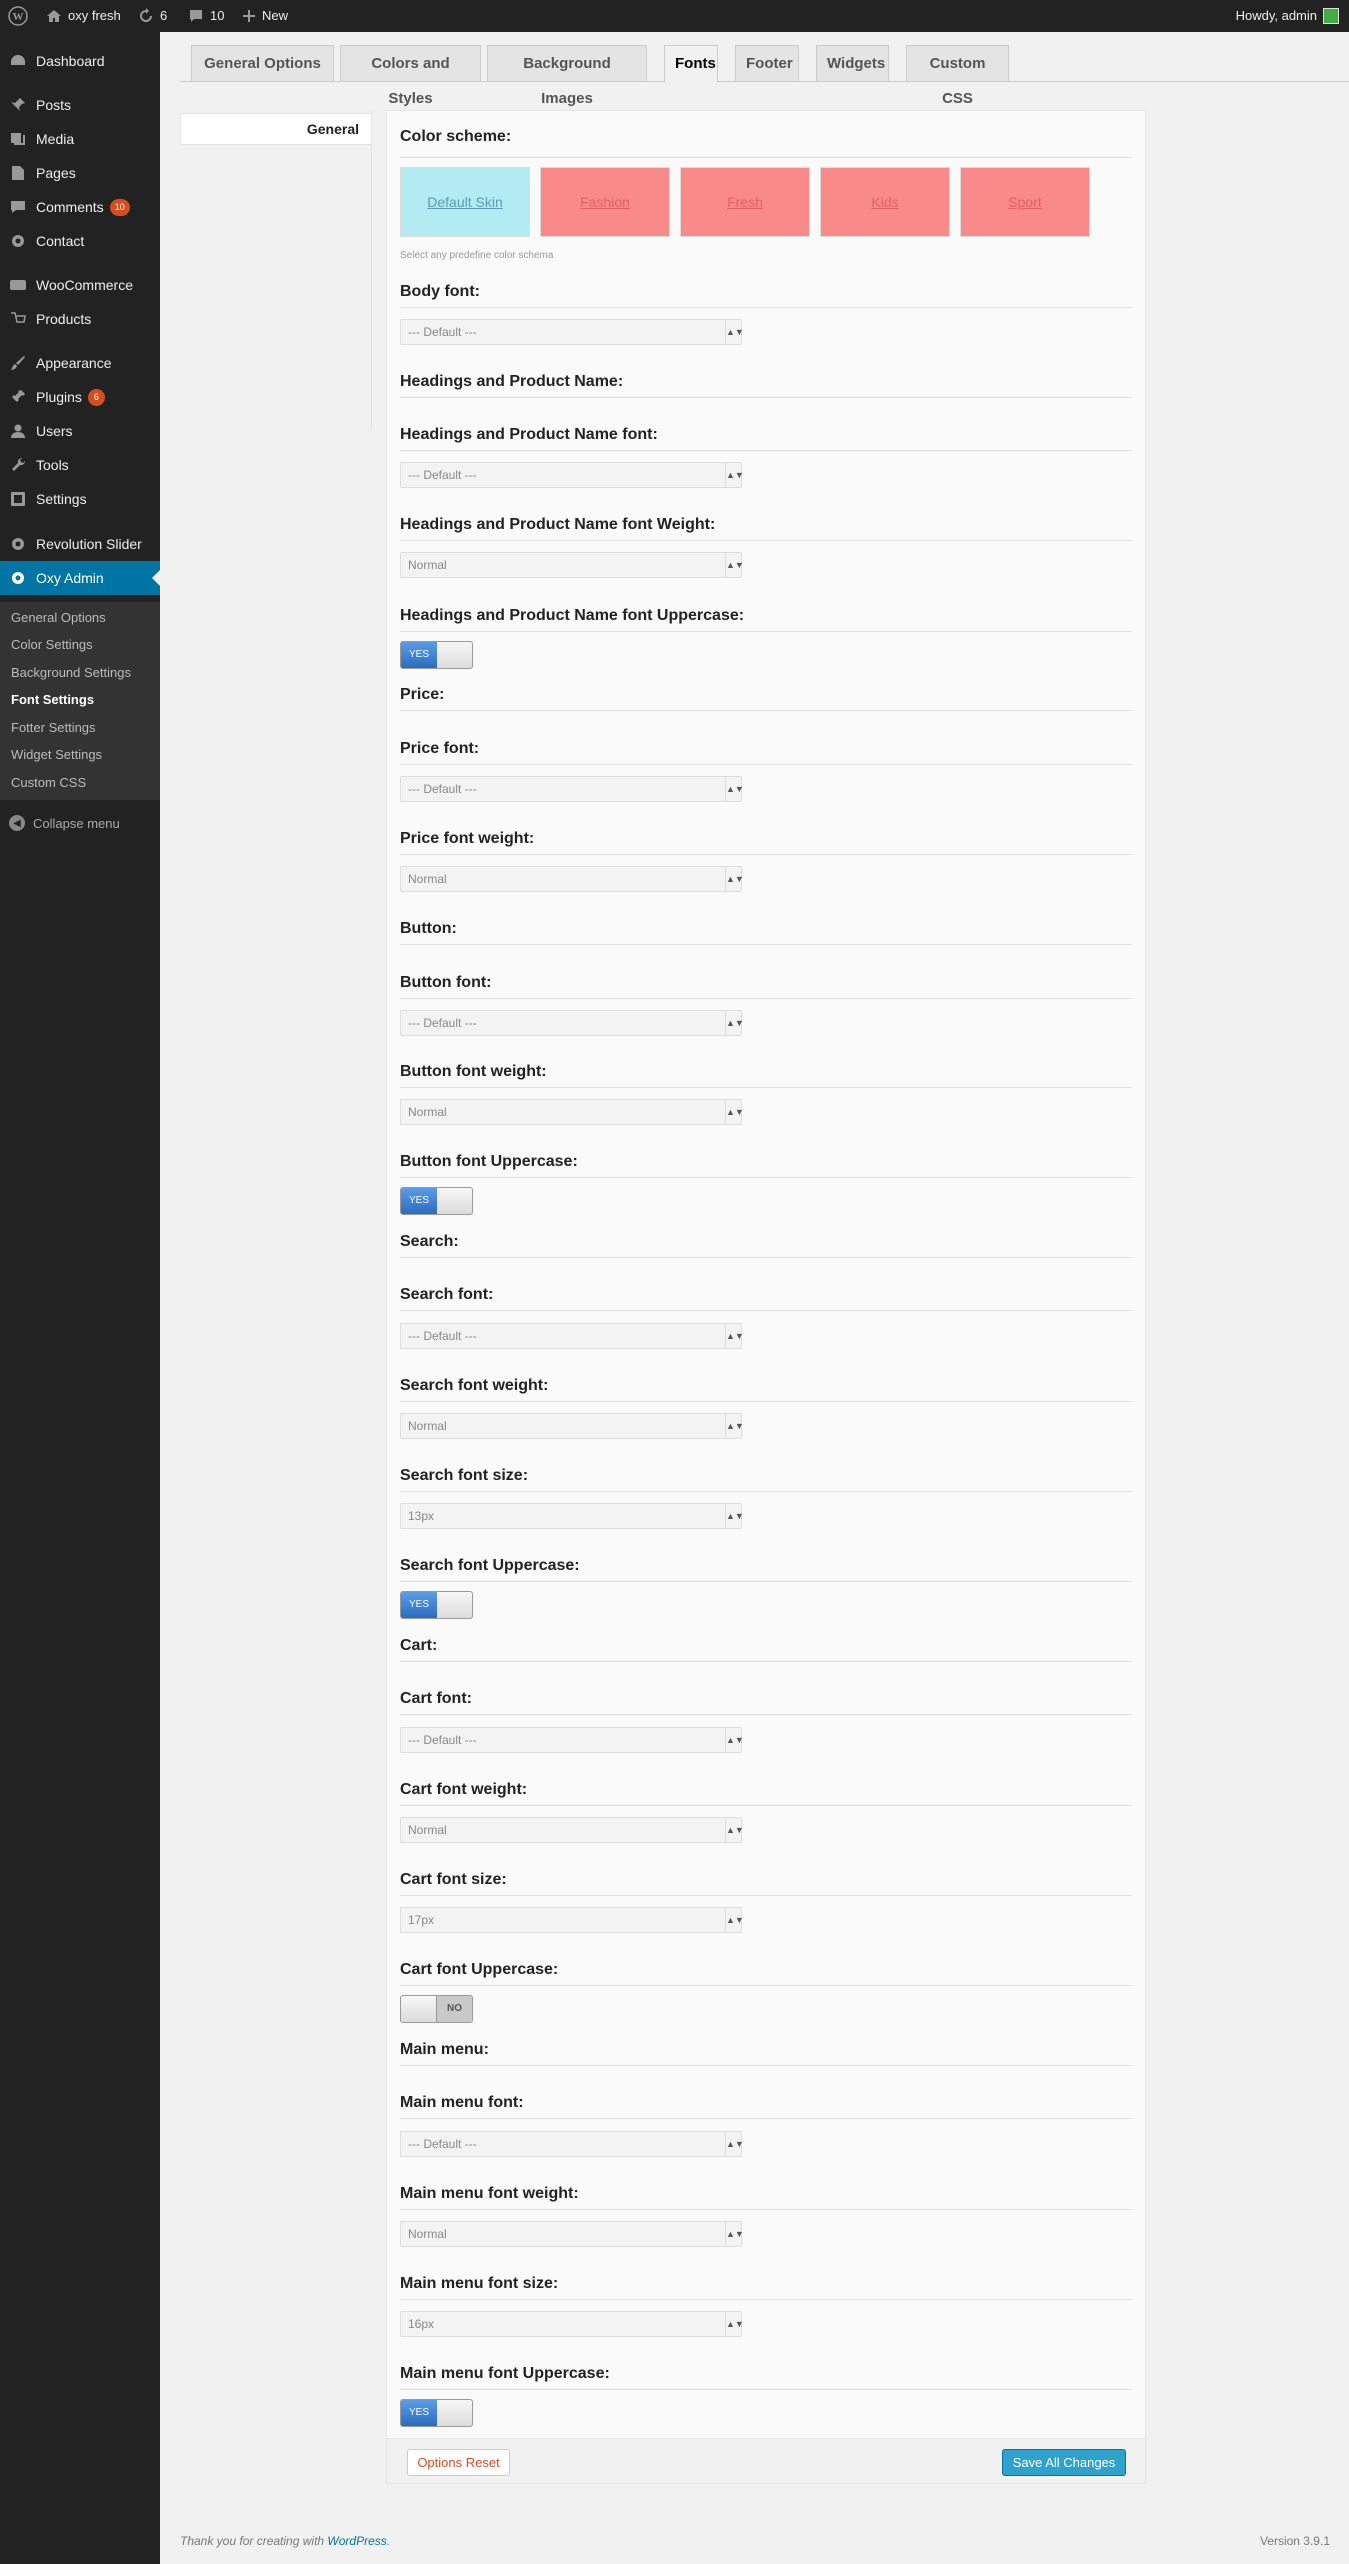 Image resolution: width=1349 pixels, height=2564 pixels. Describe the element at coordinates (262, 63) in the screenshot. I see `tab-general-options: General Options` at that location.